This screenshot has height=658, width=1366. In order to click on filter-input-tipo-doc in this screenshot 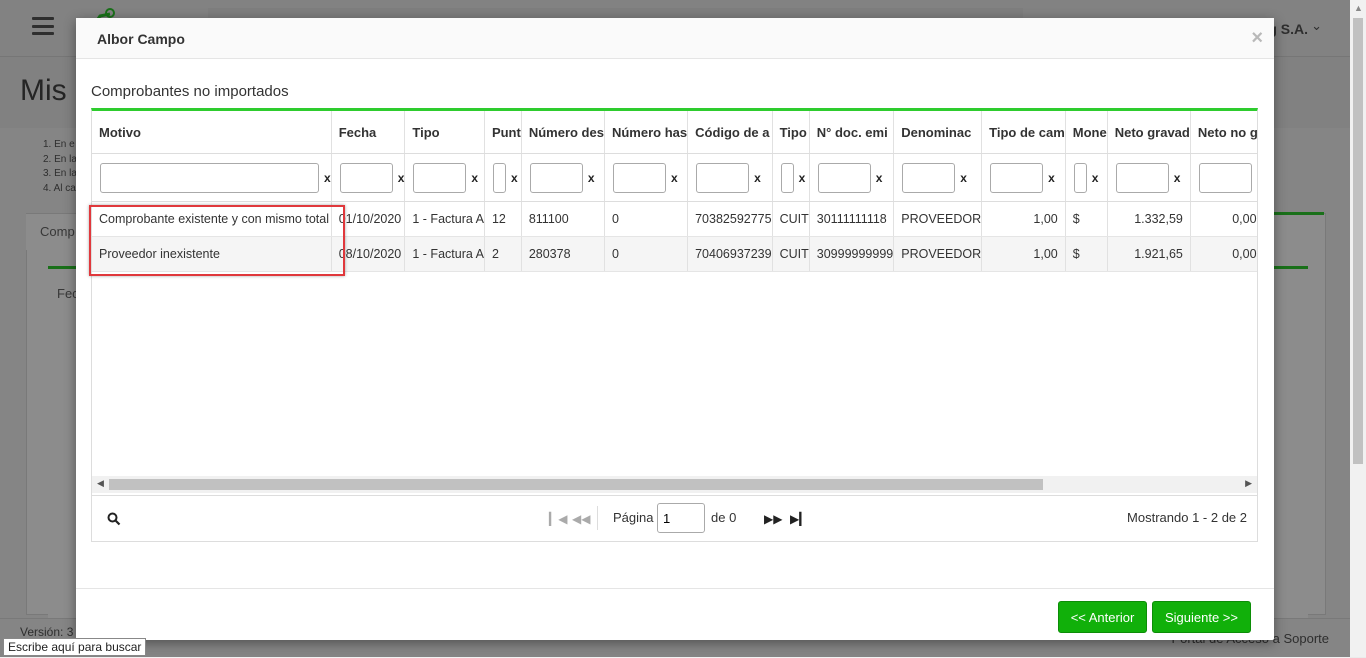, I will do `click(787, 178)`.